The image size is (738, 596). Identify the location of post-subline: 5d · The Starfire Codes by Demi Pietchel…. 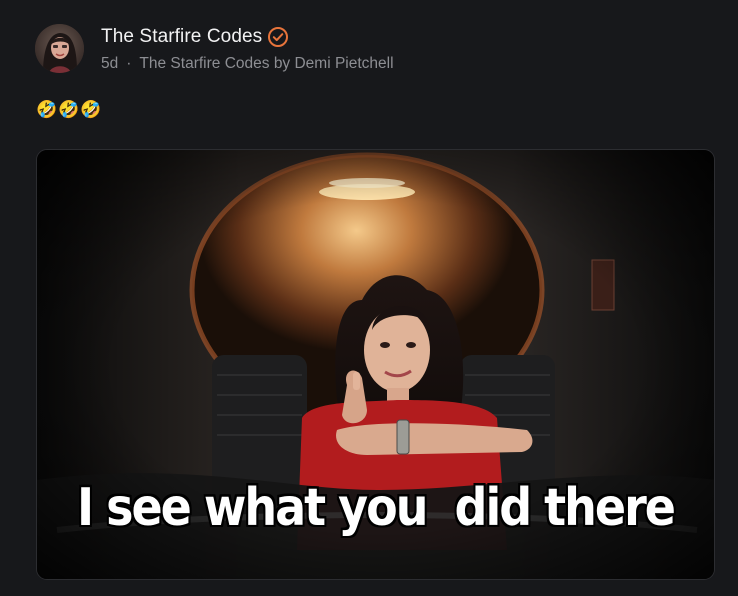
(247, 64).